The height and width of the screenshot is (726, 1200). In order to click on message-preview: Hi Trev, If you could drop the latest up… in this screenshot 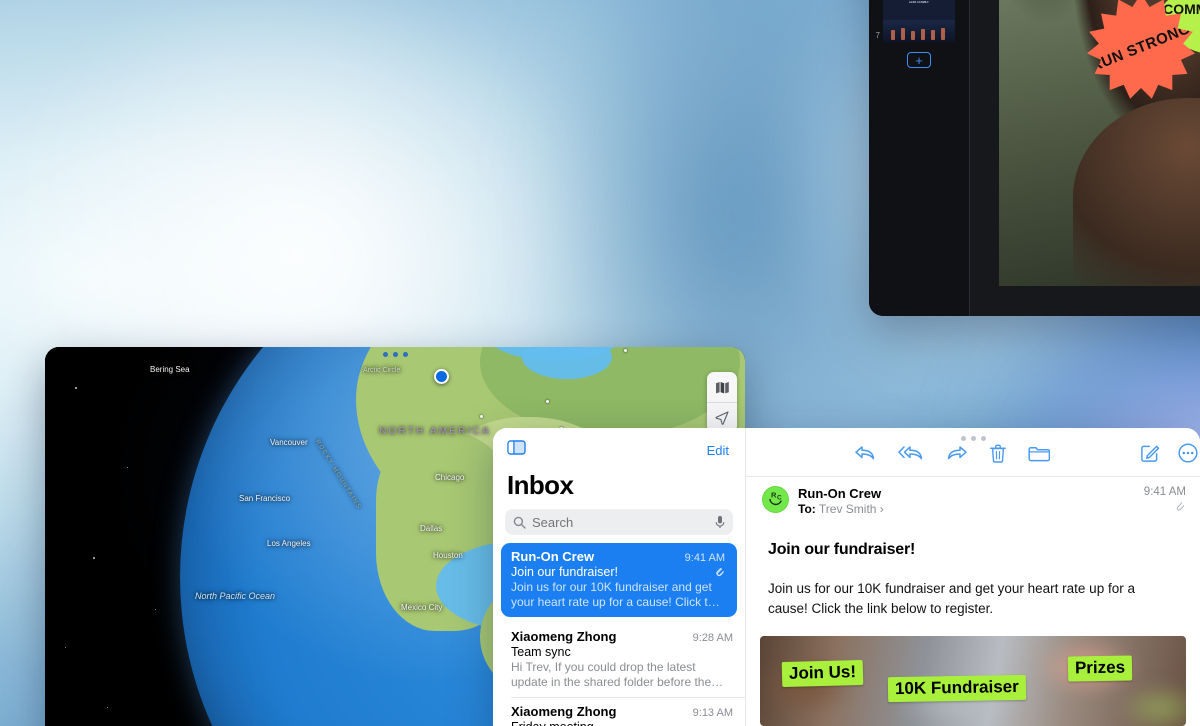, I will do `click(611, 674)`.